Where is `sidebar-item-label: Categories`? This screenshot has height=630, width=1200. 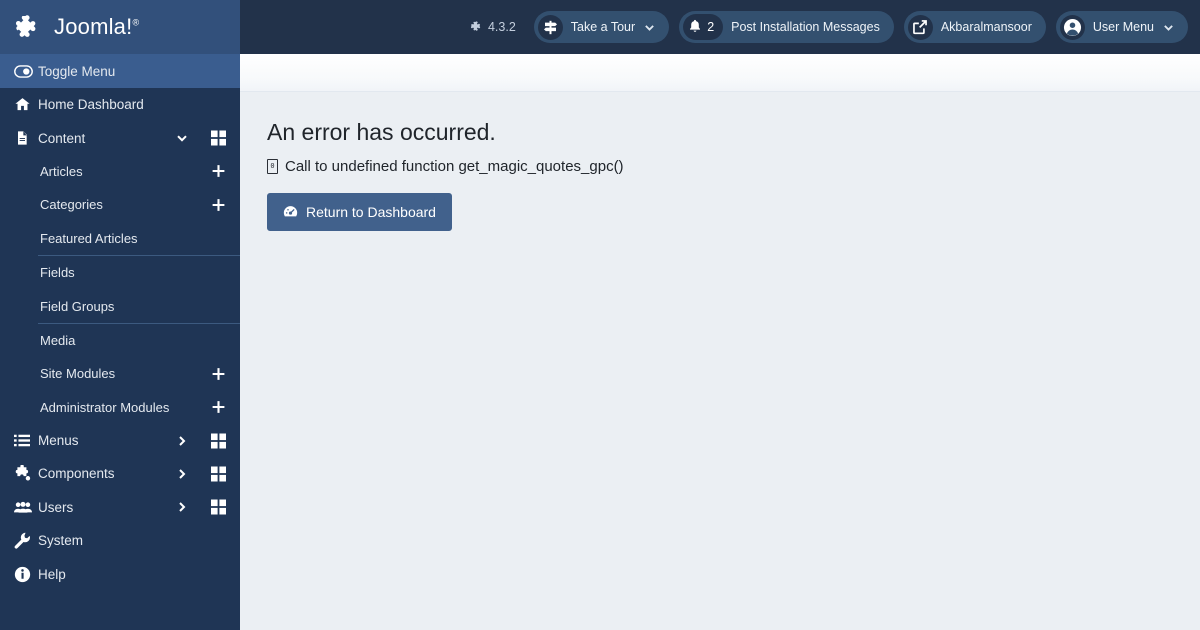 sidebar-item-label: Categories is located at coordinates (71, 205).